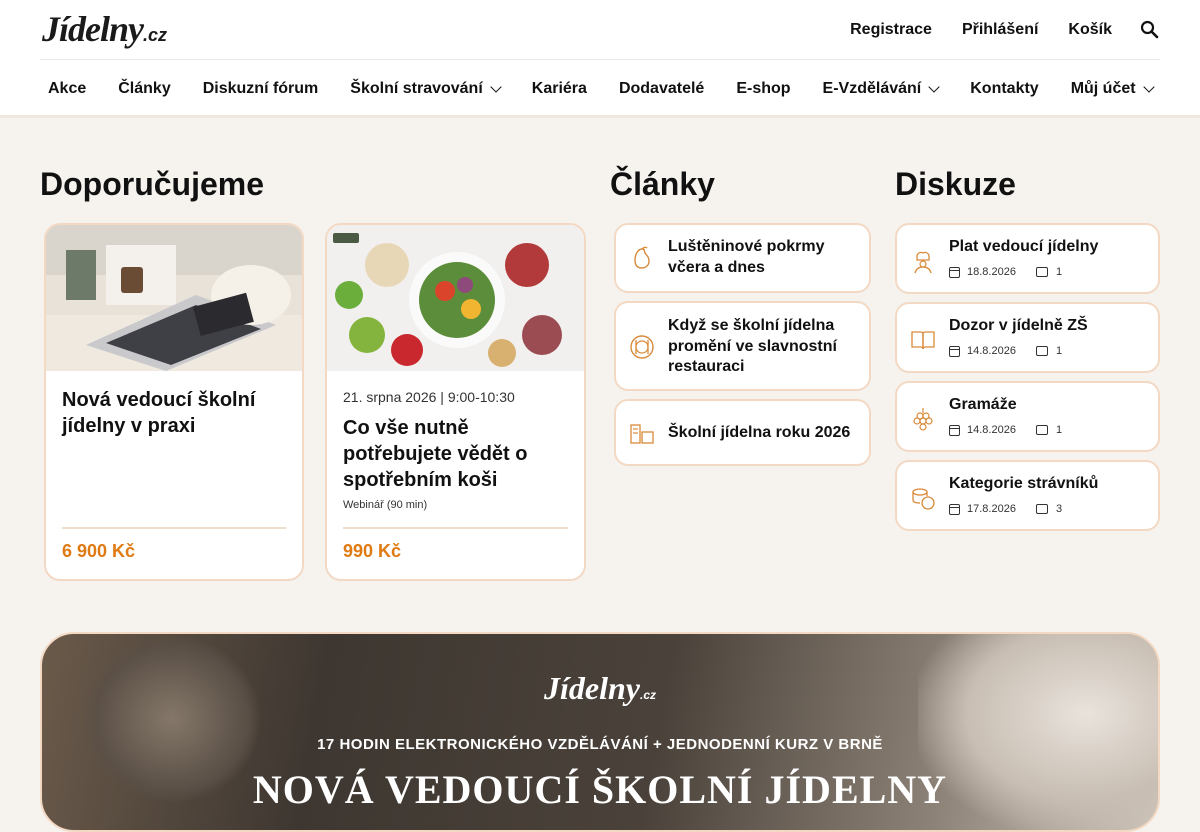 This screenshot has height=832, width=1200. Describe the element at coordinates (642, 434) in the screenshot. I see `canteen-icon` at that location.